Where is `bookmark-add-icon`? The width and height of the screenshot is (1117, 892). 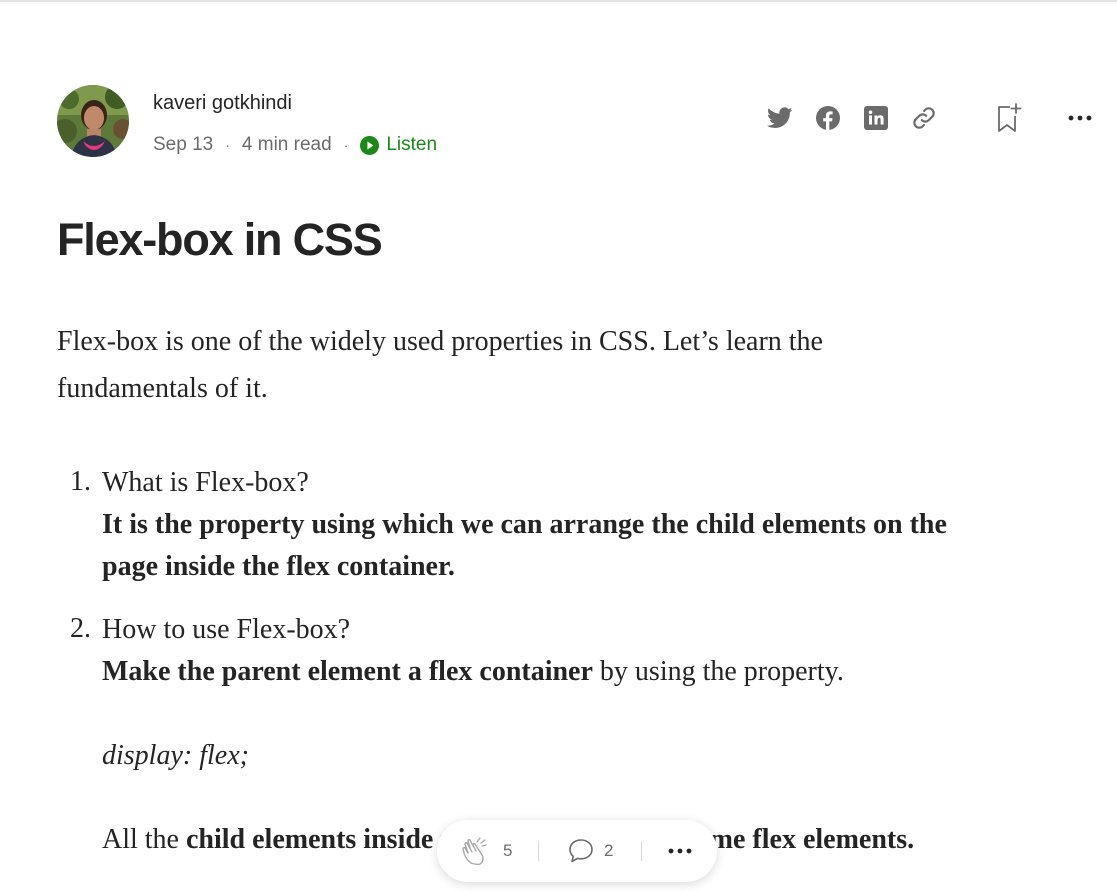
bookmark-add-icon is located at coordinates (1008, 118).